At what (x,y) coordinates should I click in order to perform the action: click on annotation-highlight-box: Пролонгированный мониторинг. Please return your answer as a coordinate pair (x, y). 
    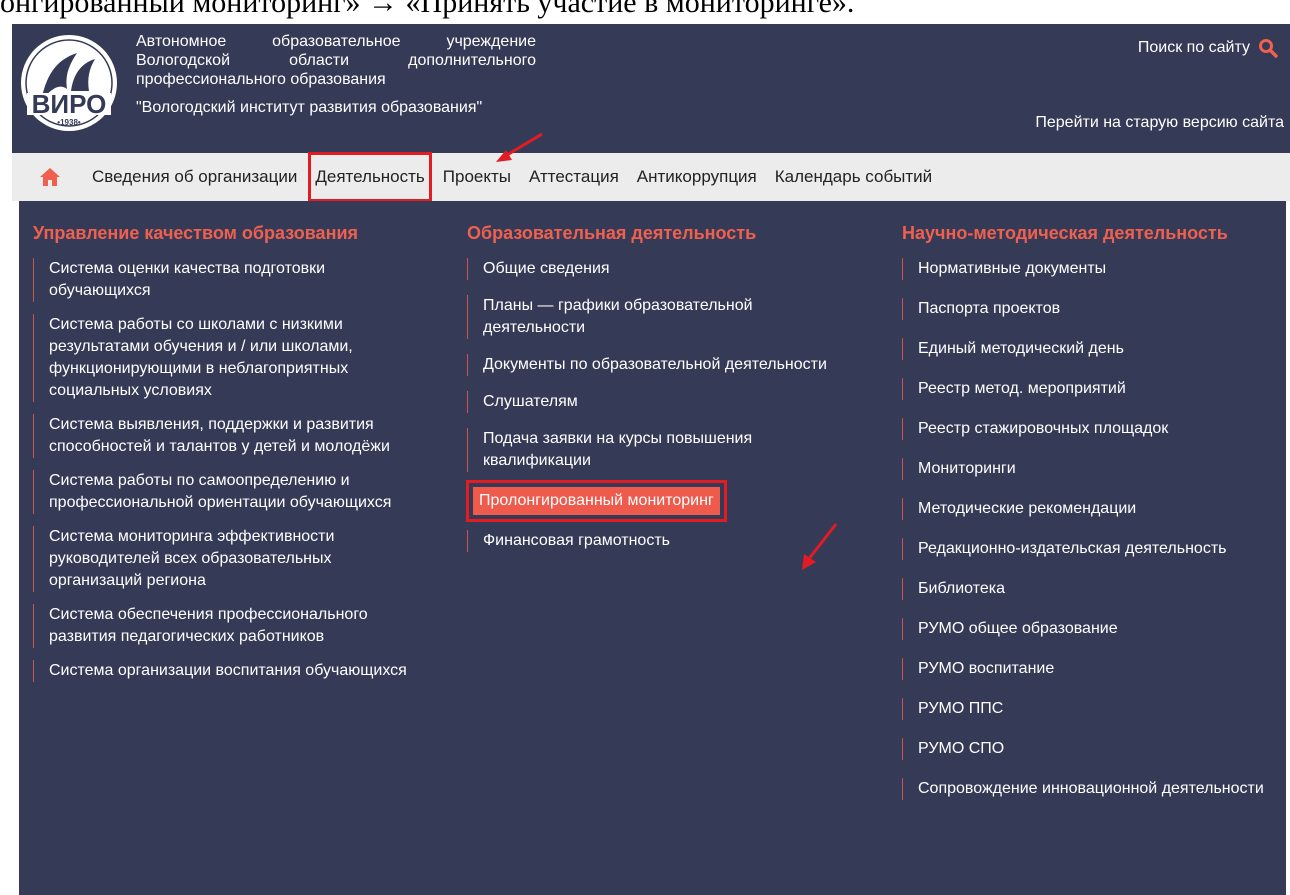
    Looking at the image, I should click on (596, 501).